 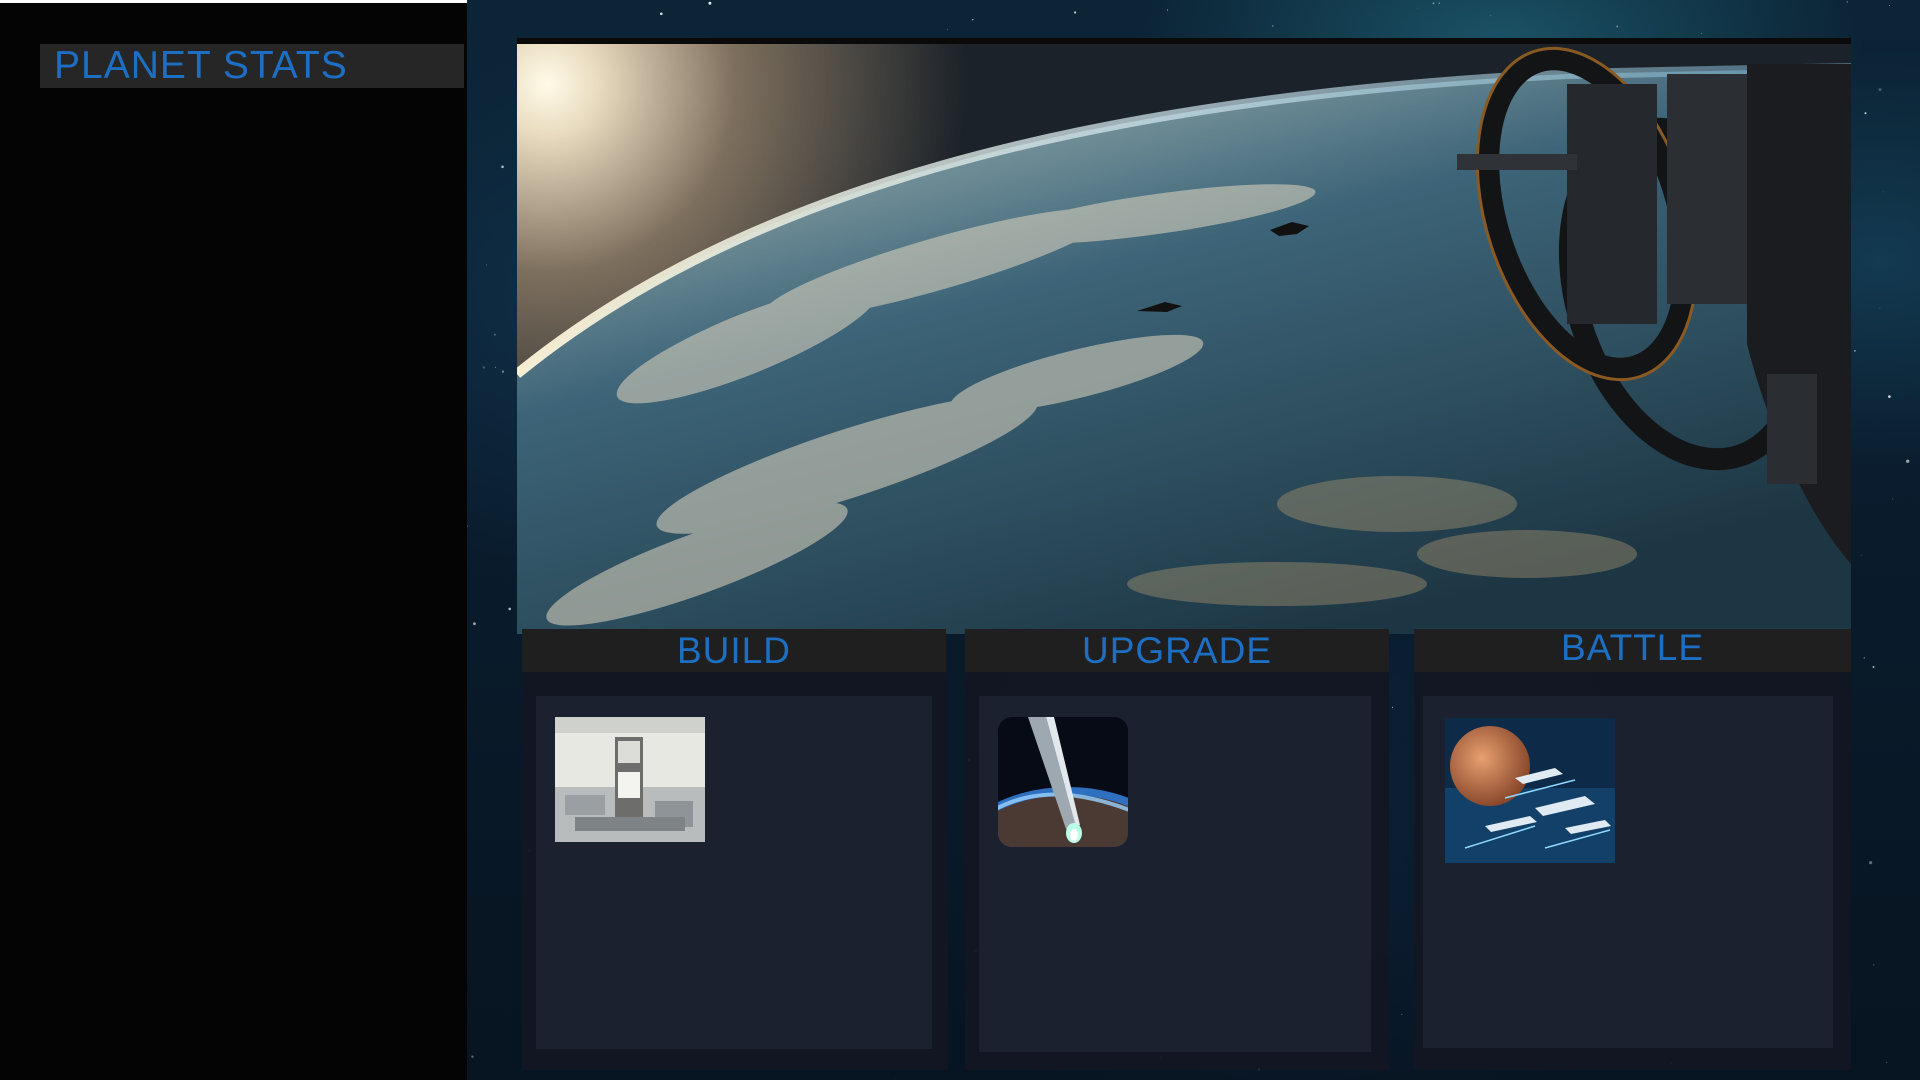 I want to click on build-thumbnail, so click(x=630, y=779).